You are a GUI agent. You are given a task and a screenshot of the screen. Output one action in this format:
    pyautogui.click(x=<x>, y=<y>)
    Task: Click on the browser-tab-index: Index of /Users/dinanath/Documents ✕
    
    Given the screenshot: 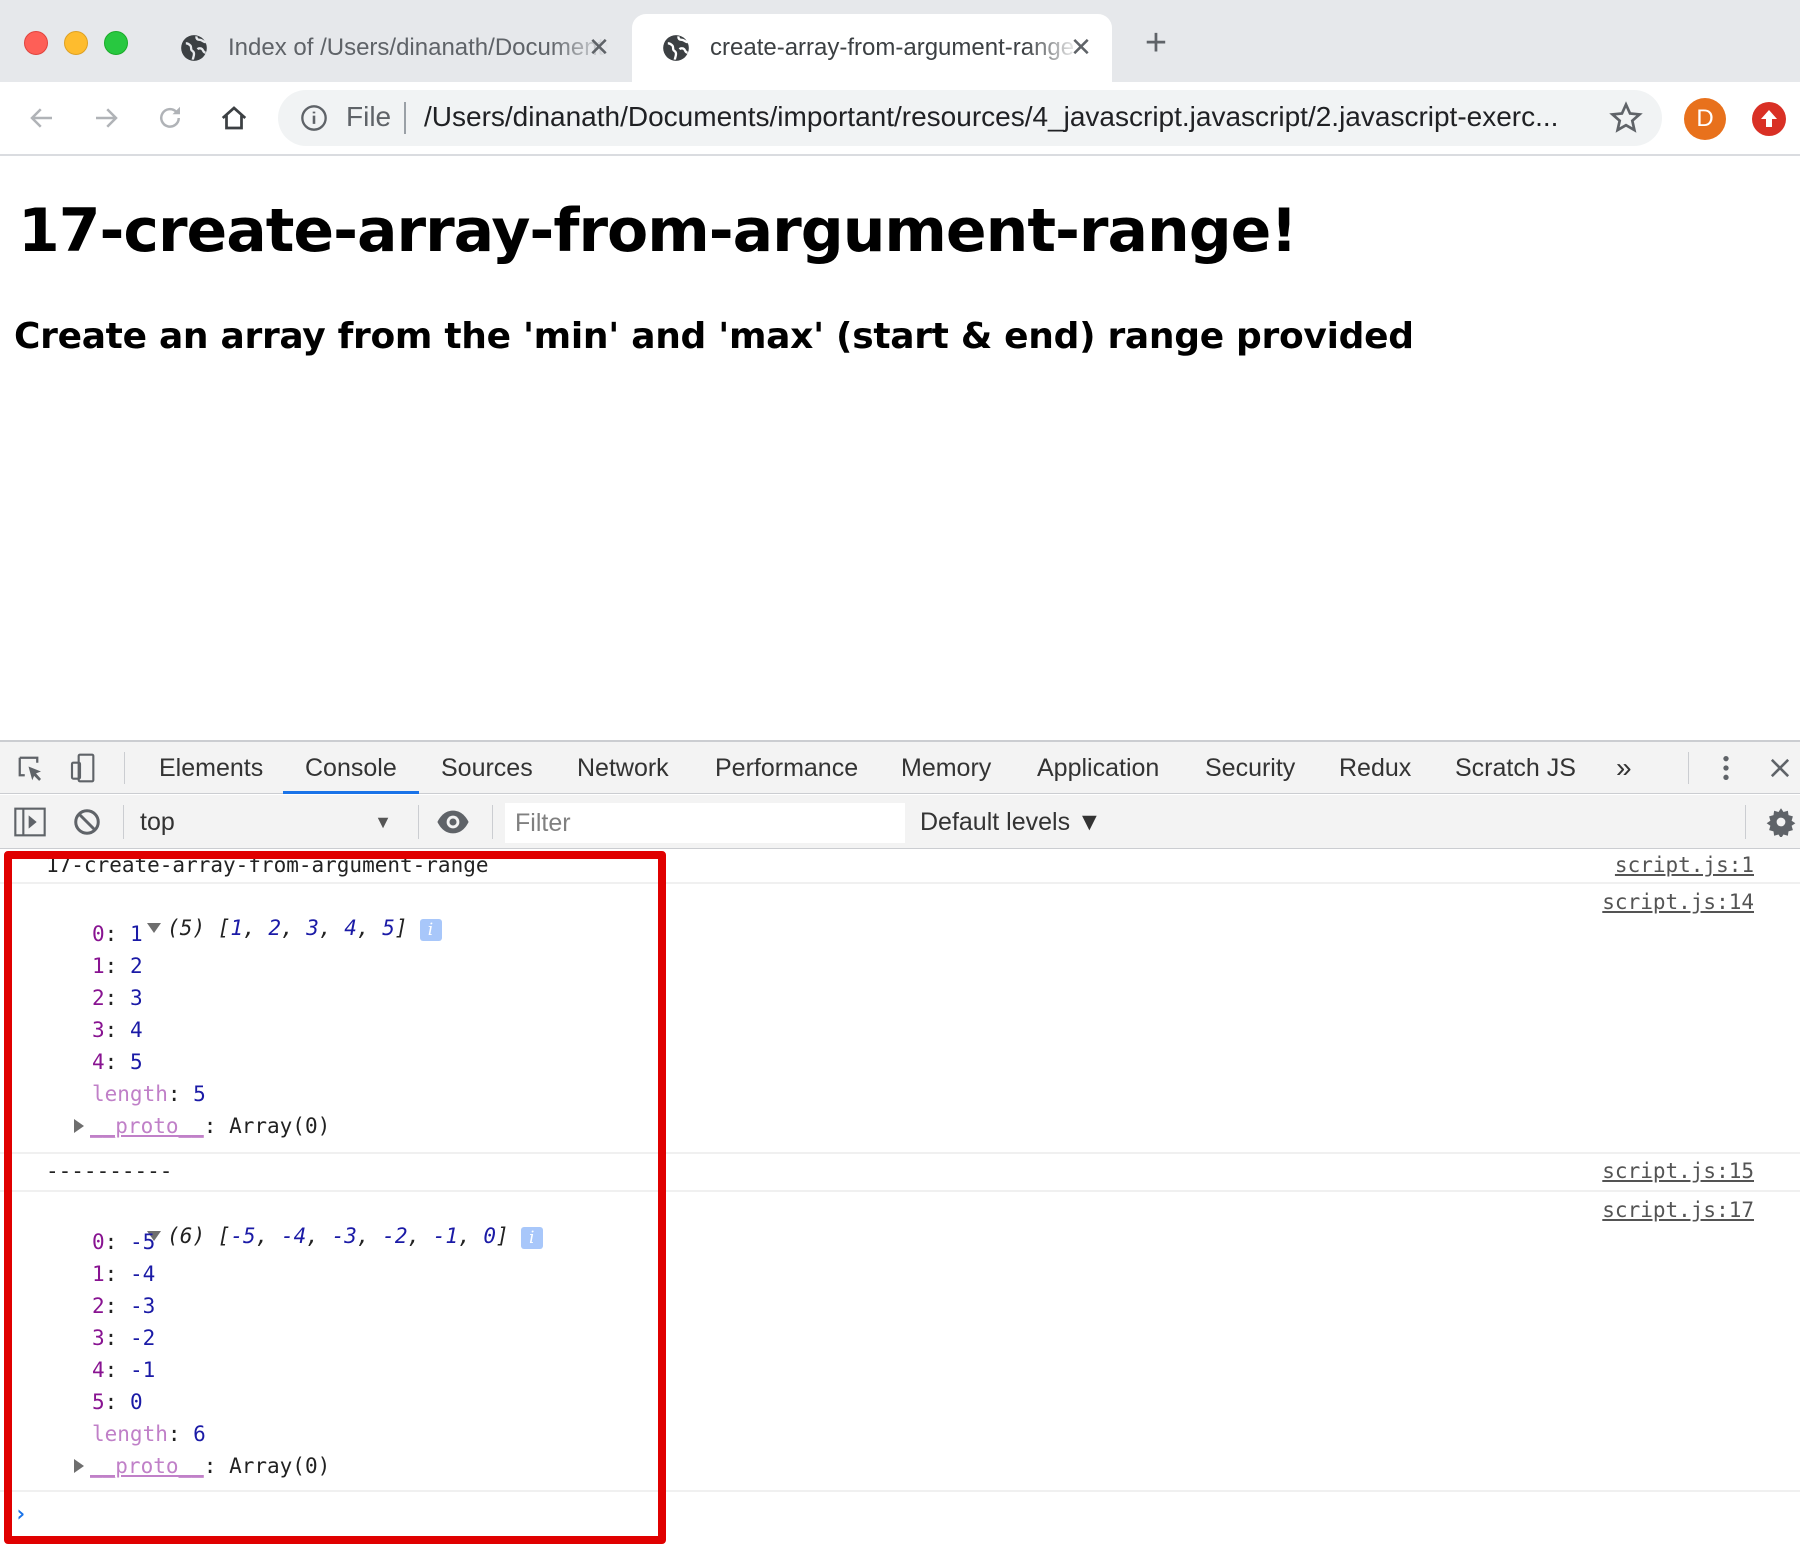 What is the action you would take?
    pyautogui.click(x=390, y=48)
    